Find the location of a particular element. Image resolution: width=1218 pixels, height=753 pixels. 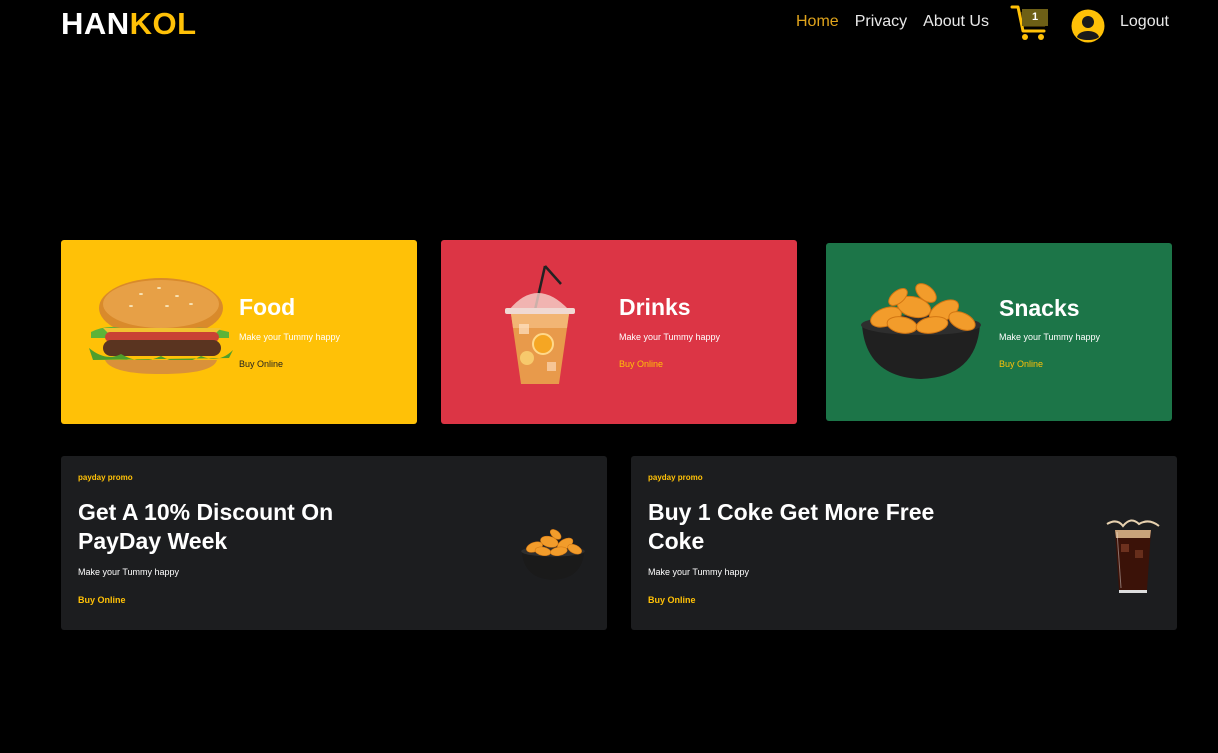

cart-count-badge: 1 is located at coordinates (1035, 17).